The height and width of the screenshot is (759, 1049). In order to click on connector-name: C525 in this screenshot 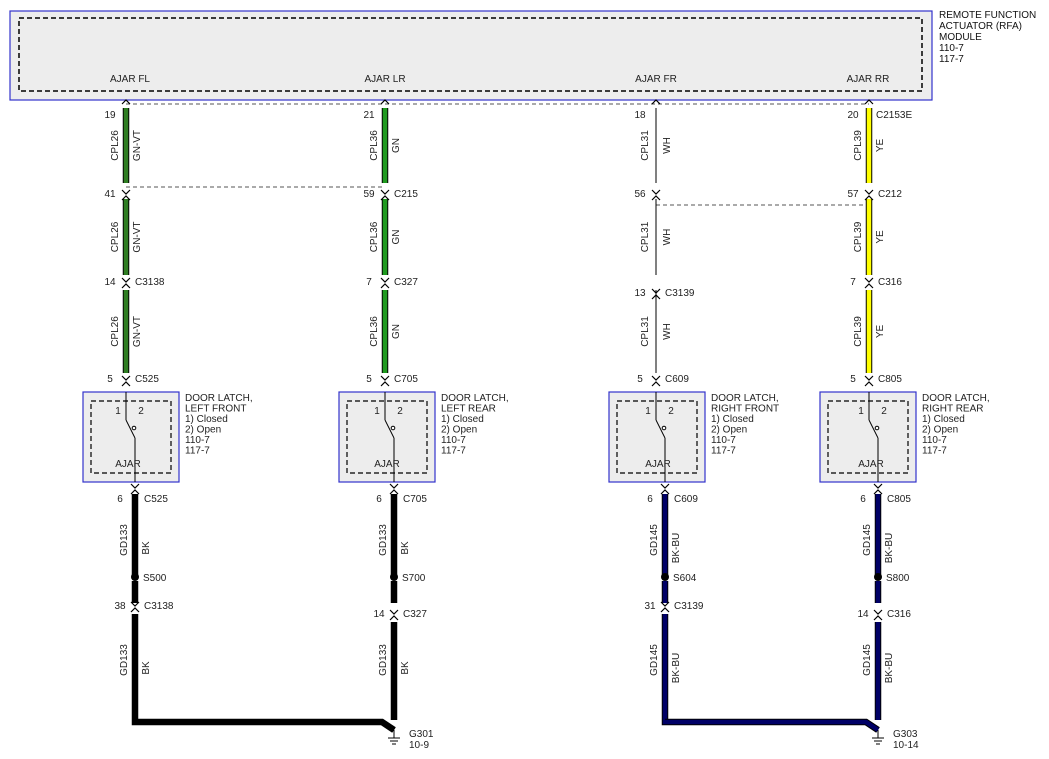, I will do `click(147, 379)`.